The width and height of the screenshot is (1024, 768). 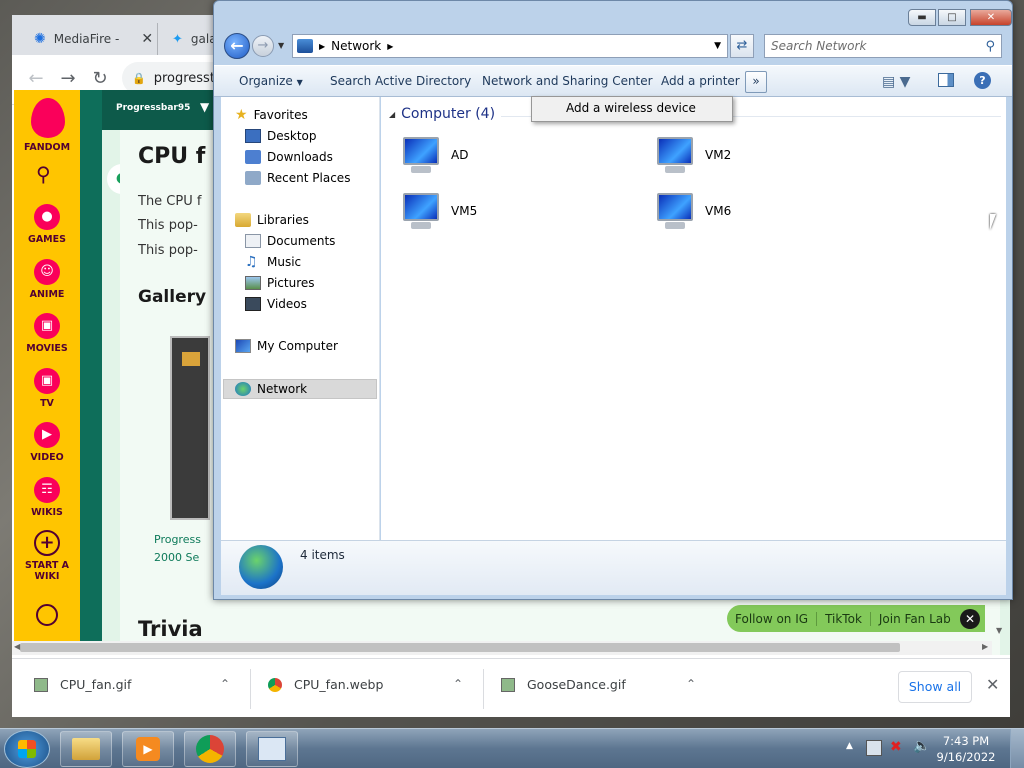 What do you see at coordinates (896, 82) in the screenshot?
I see `view-options-icon: ▤ ▼` at bounding box center [896, 82].